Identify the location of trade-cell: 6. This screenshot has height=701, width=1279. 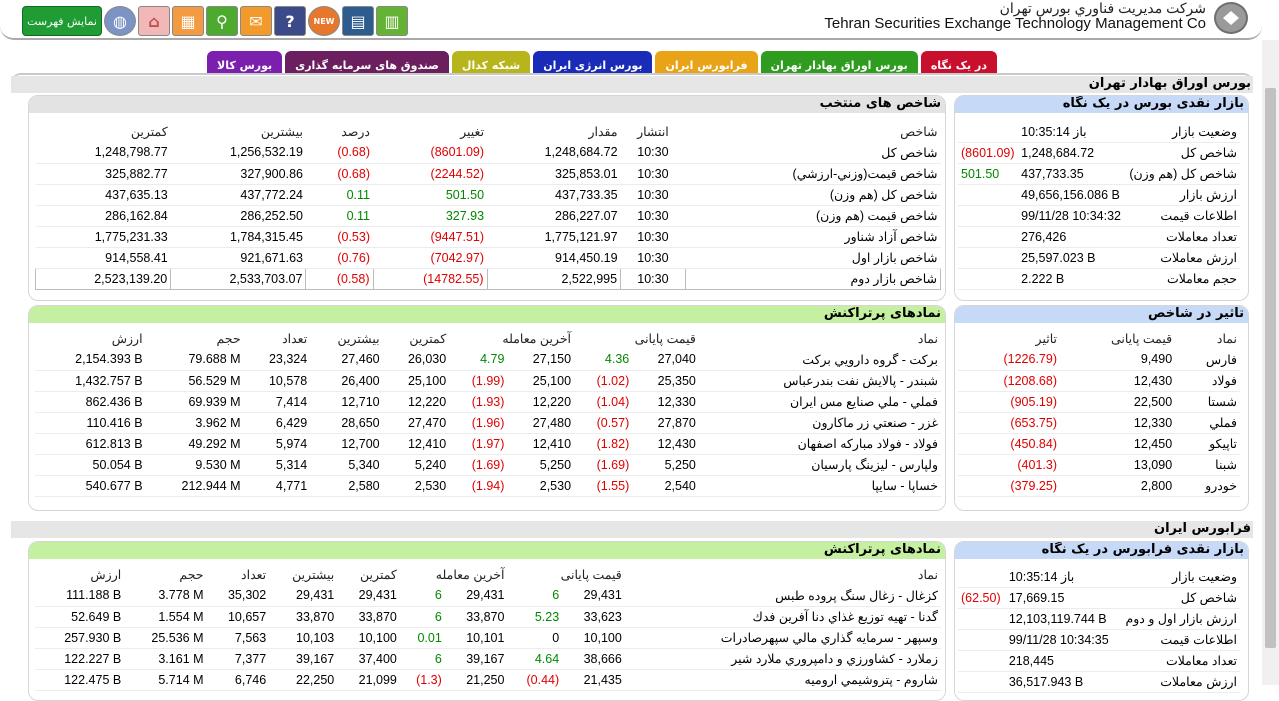
(535, 596).